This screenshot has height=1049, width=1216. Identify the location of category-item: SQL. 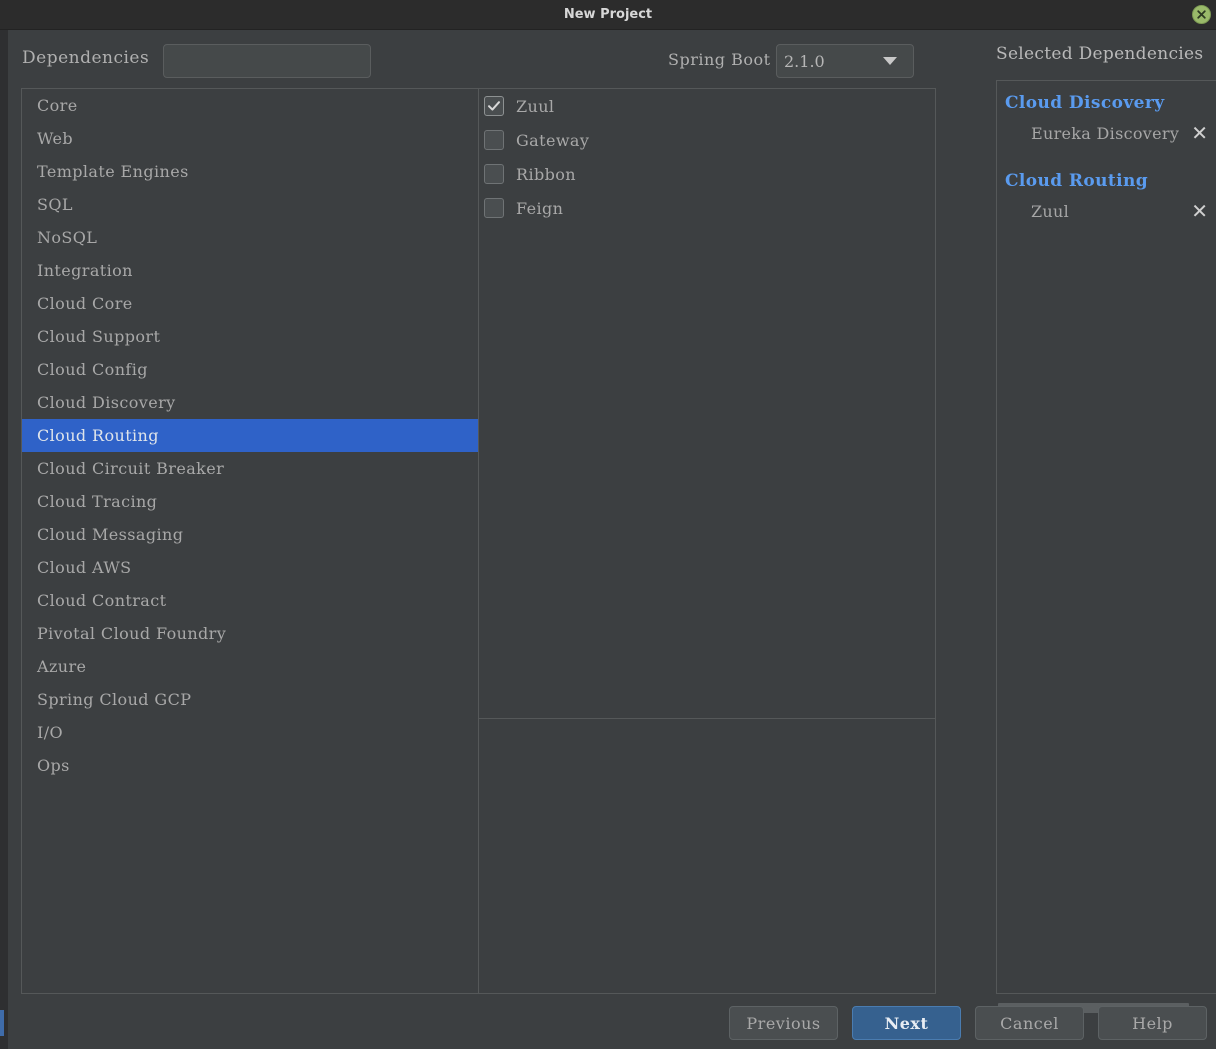
(250, 204).